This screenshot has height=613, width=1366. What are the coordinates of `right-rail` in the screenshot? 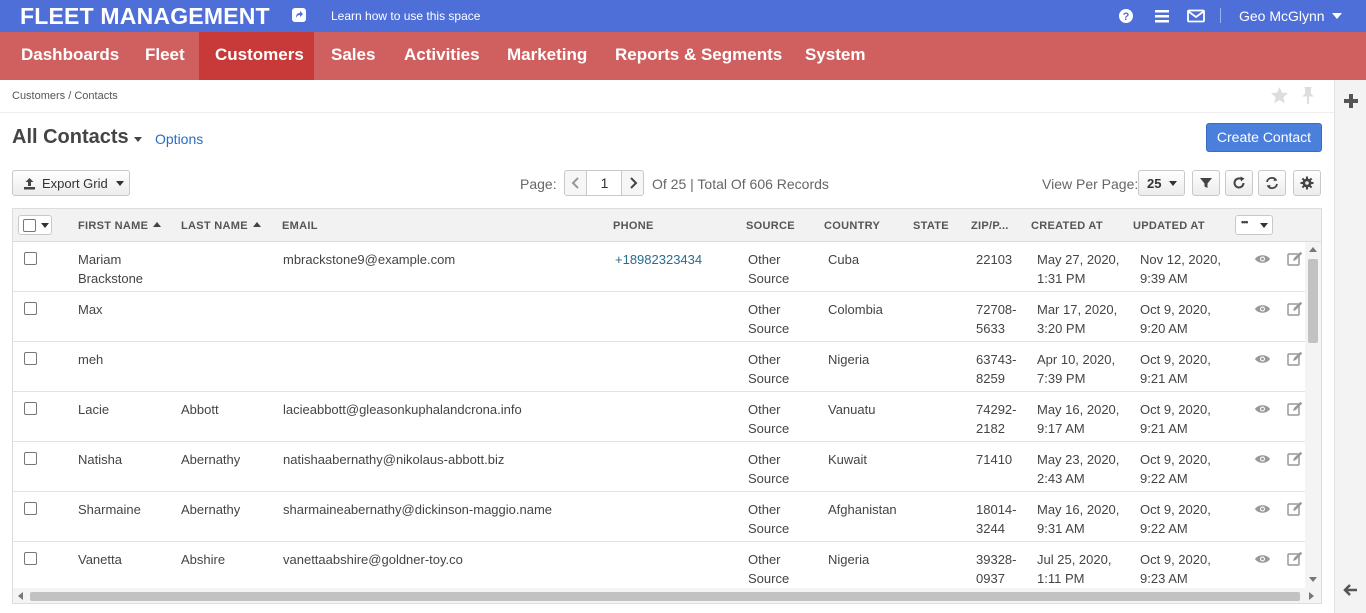 It's located at (1350, 346).